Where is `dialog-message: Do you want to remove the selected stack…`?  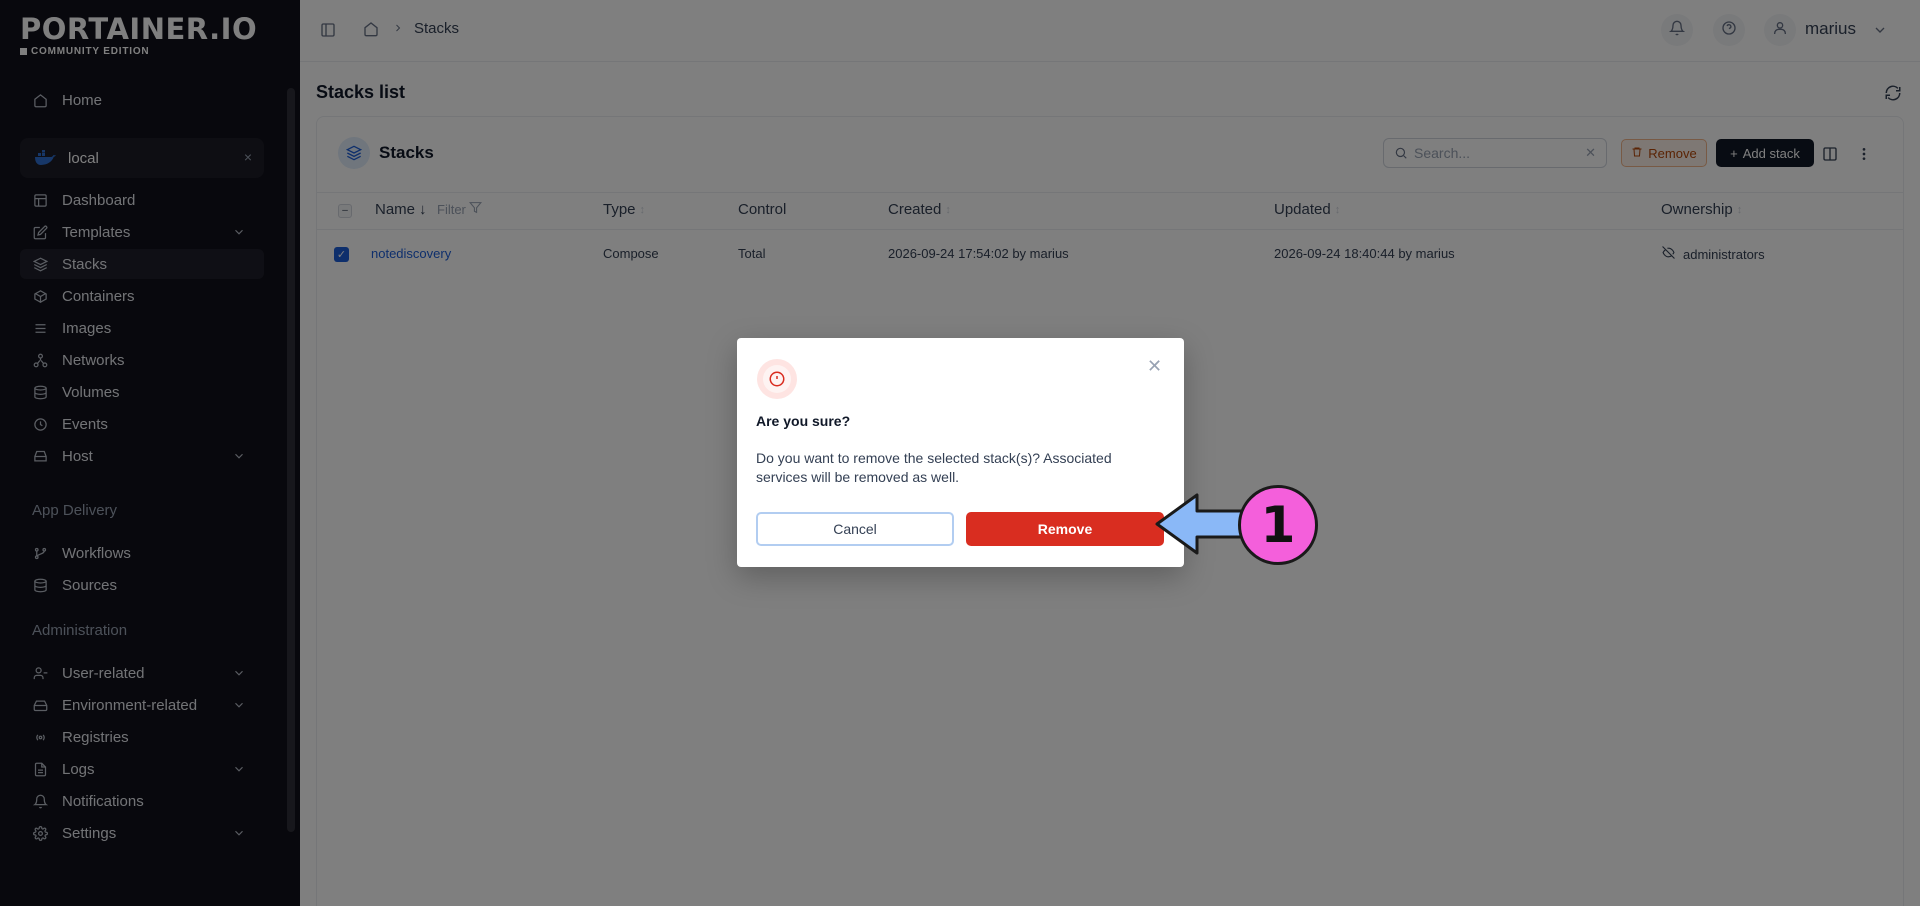 dialog-message: Do you want to remove the selected stack… is located at coordinates (934, 467).